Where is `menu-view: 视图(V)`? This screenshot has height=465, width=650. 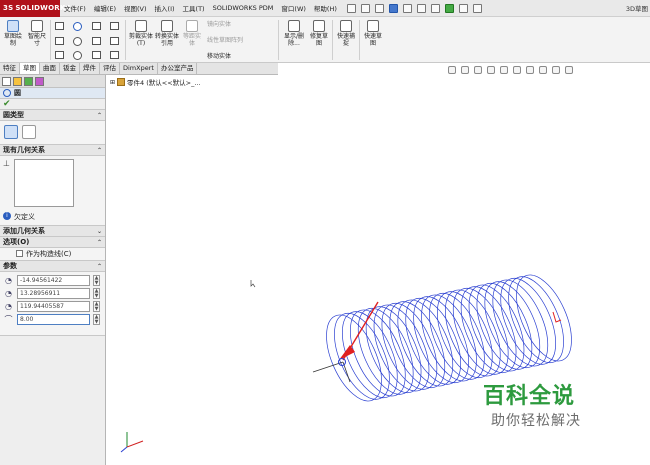 menu-view: 视图(V) is located at coordinates (135, 8).